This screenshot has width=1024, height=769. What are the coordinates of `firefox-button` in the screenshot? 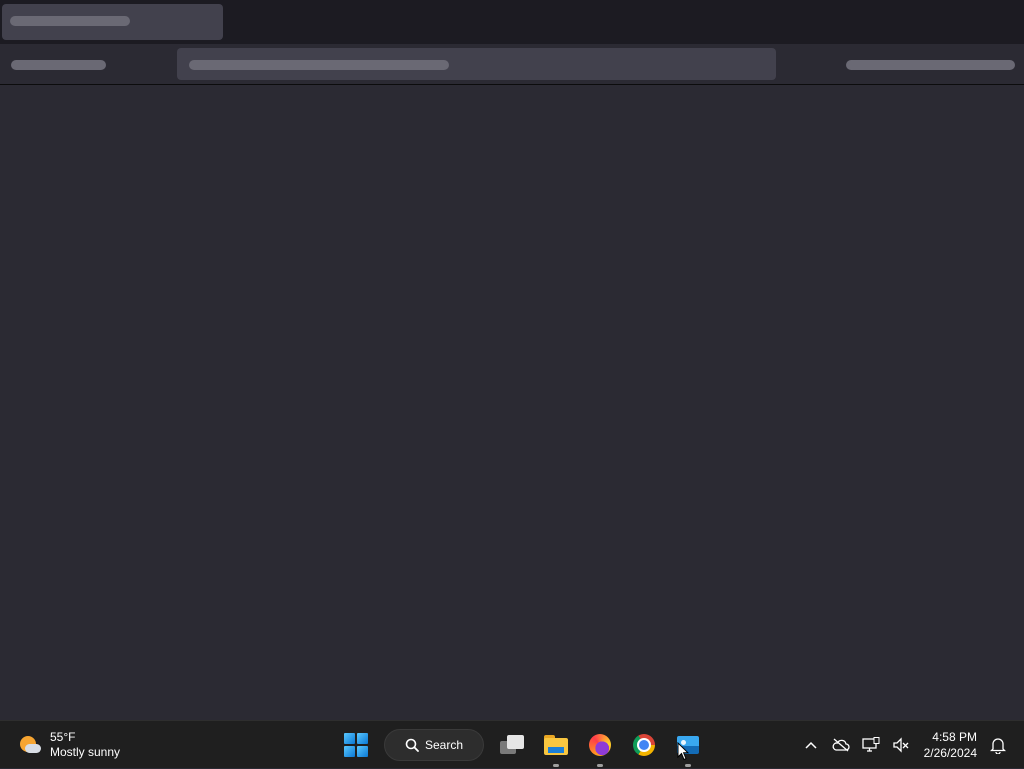 It's located at (600, 748).